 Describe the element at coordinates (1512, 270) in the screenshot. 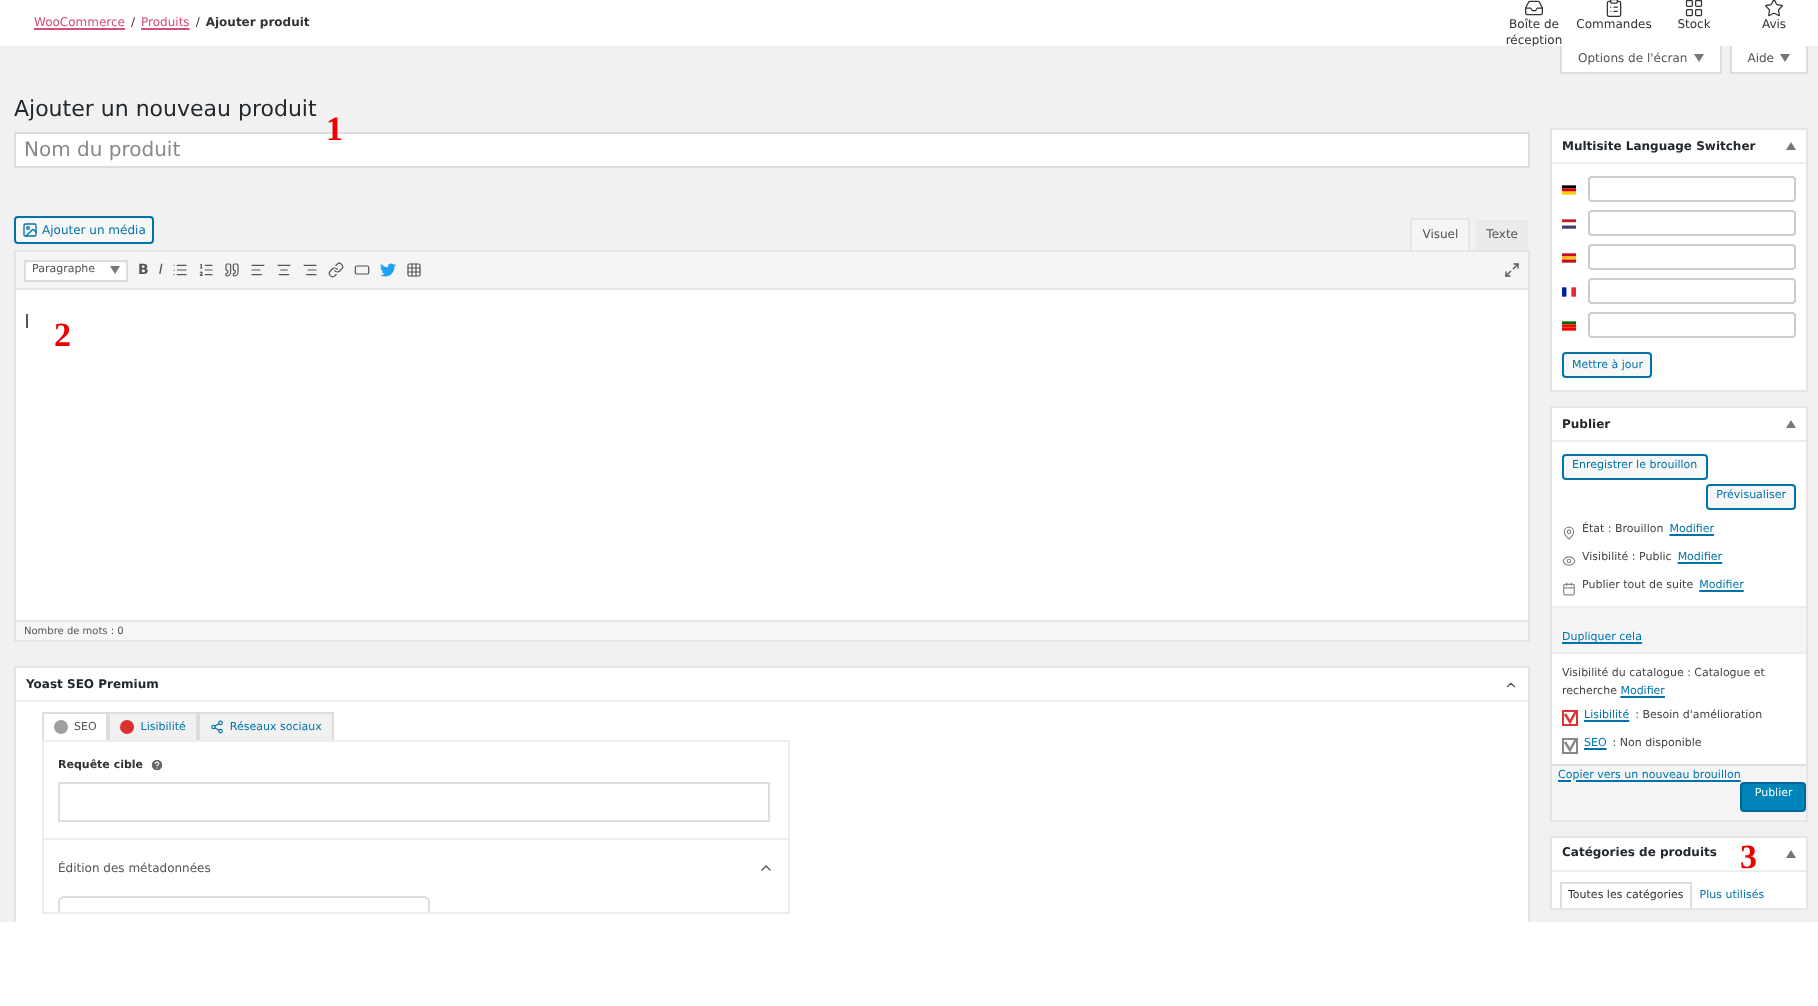

I see `fullscreen-icon` at that location.